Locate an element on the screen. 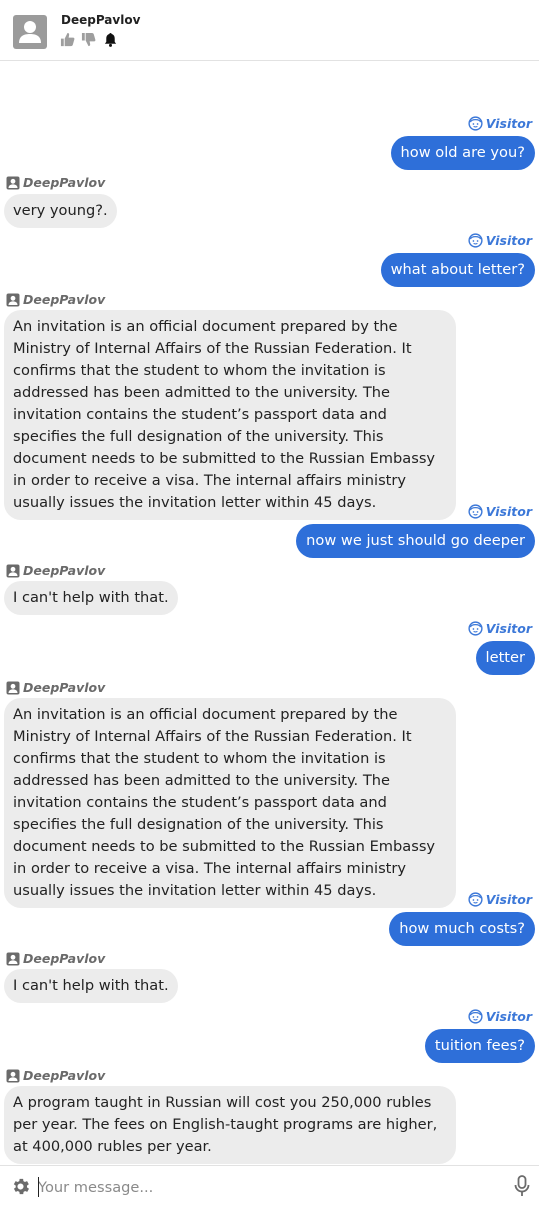  user-message: what about letter? is located at coordinates (457, 270).